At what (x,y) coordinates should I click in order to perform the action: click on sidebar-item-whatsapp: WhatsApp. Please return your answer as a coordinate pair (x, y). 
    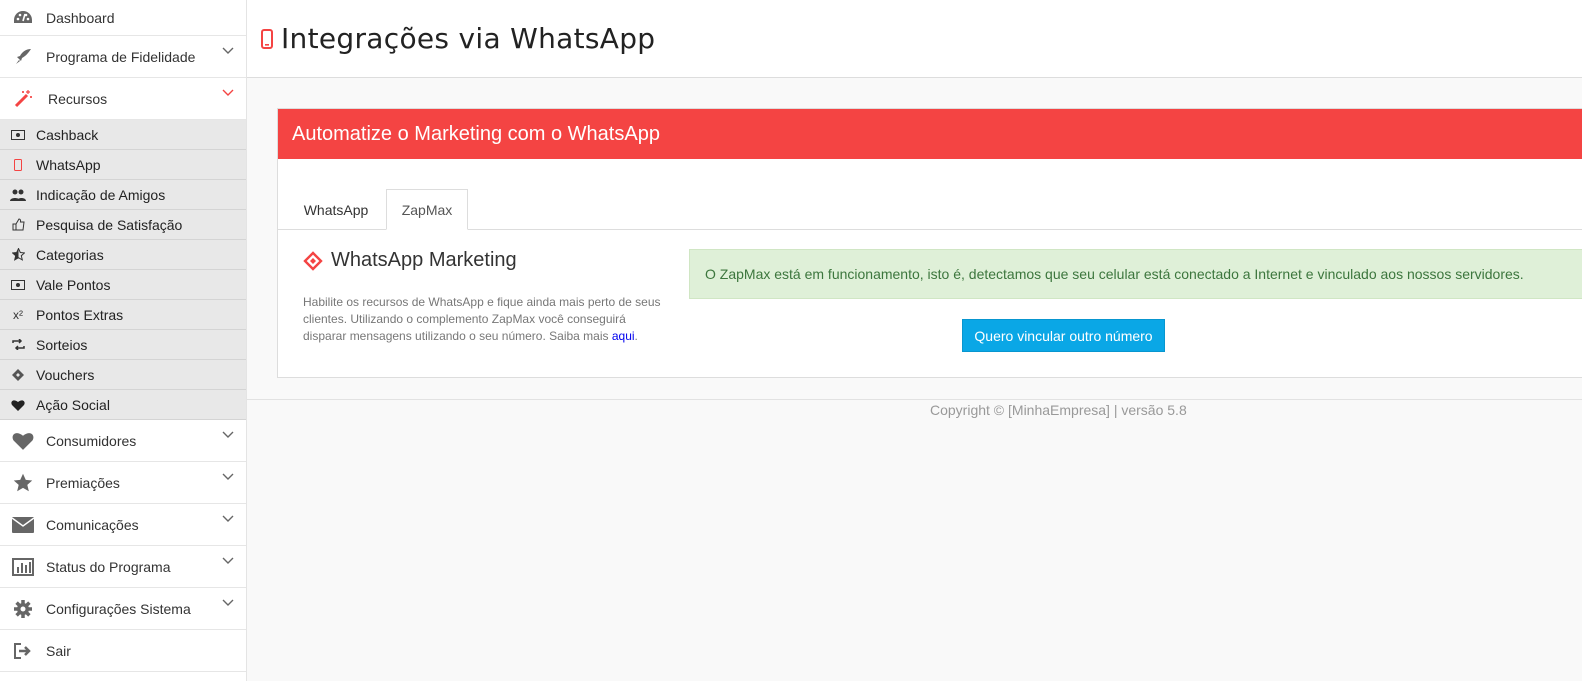
    Looking at the image, I should click on (123, 165).